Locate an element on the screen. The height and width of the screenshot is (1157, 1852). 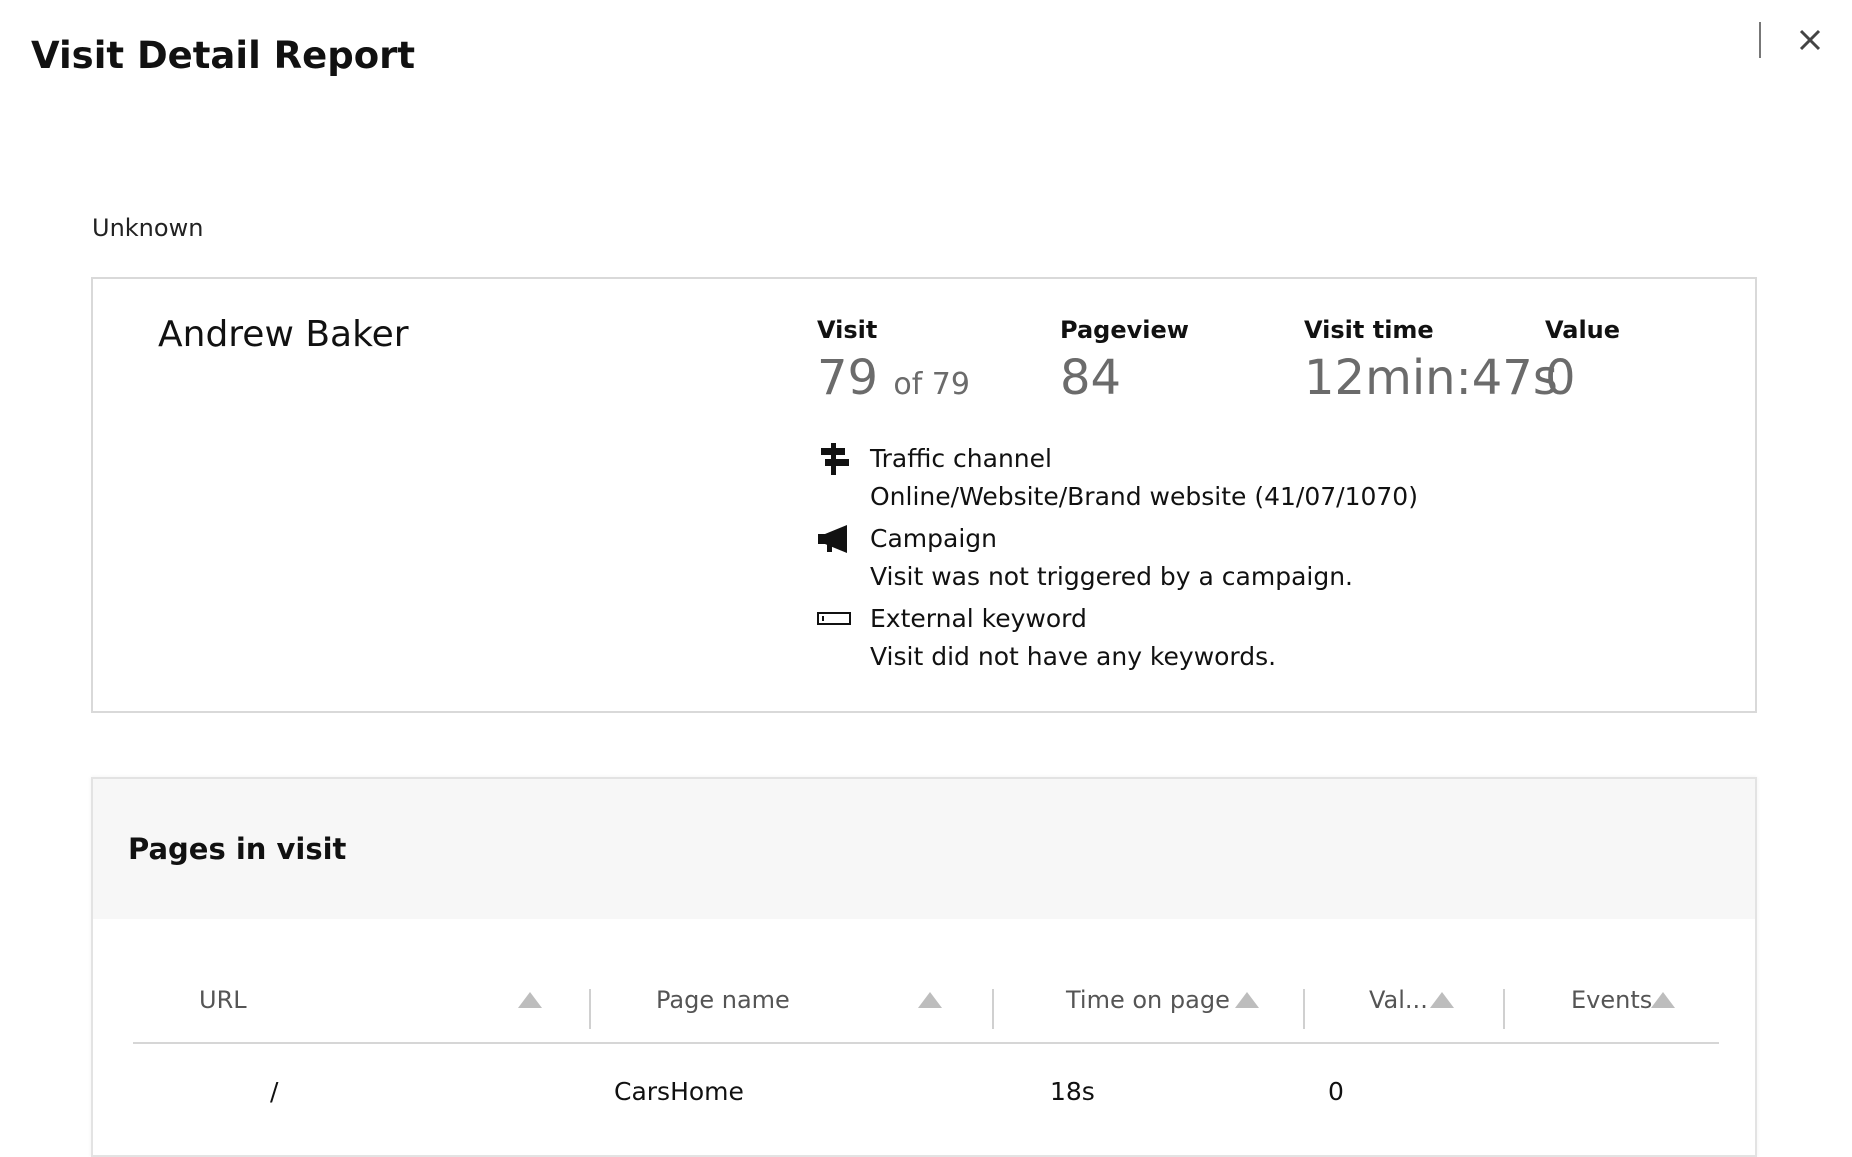
sort-arrow-url-icon is located at coordinates (530, 1000).